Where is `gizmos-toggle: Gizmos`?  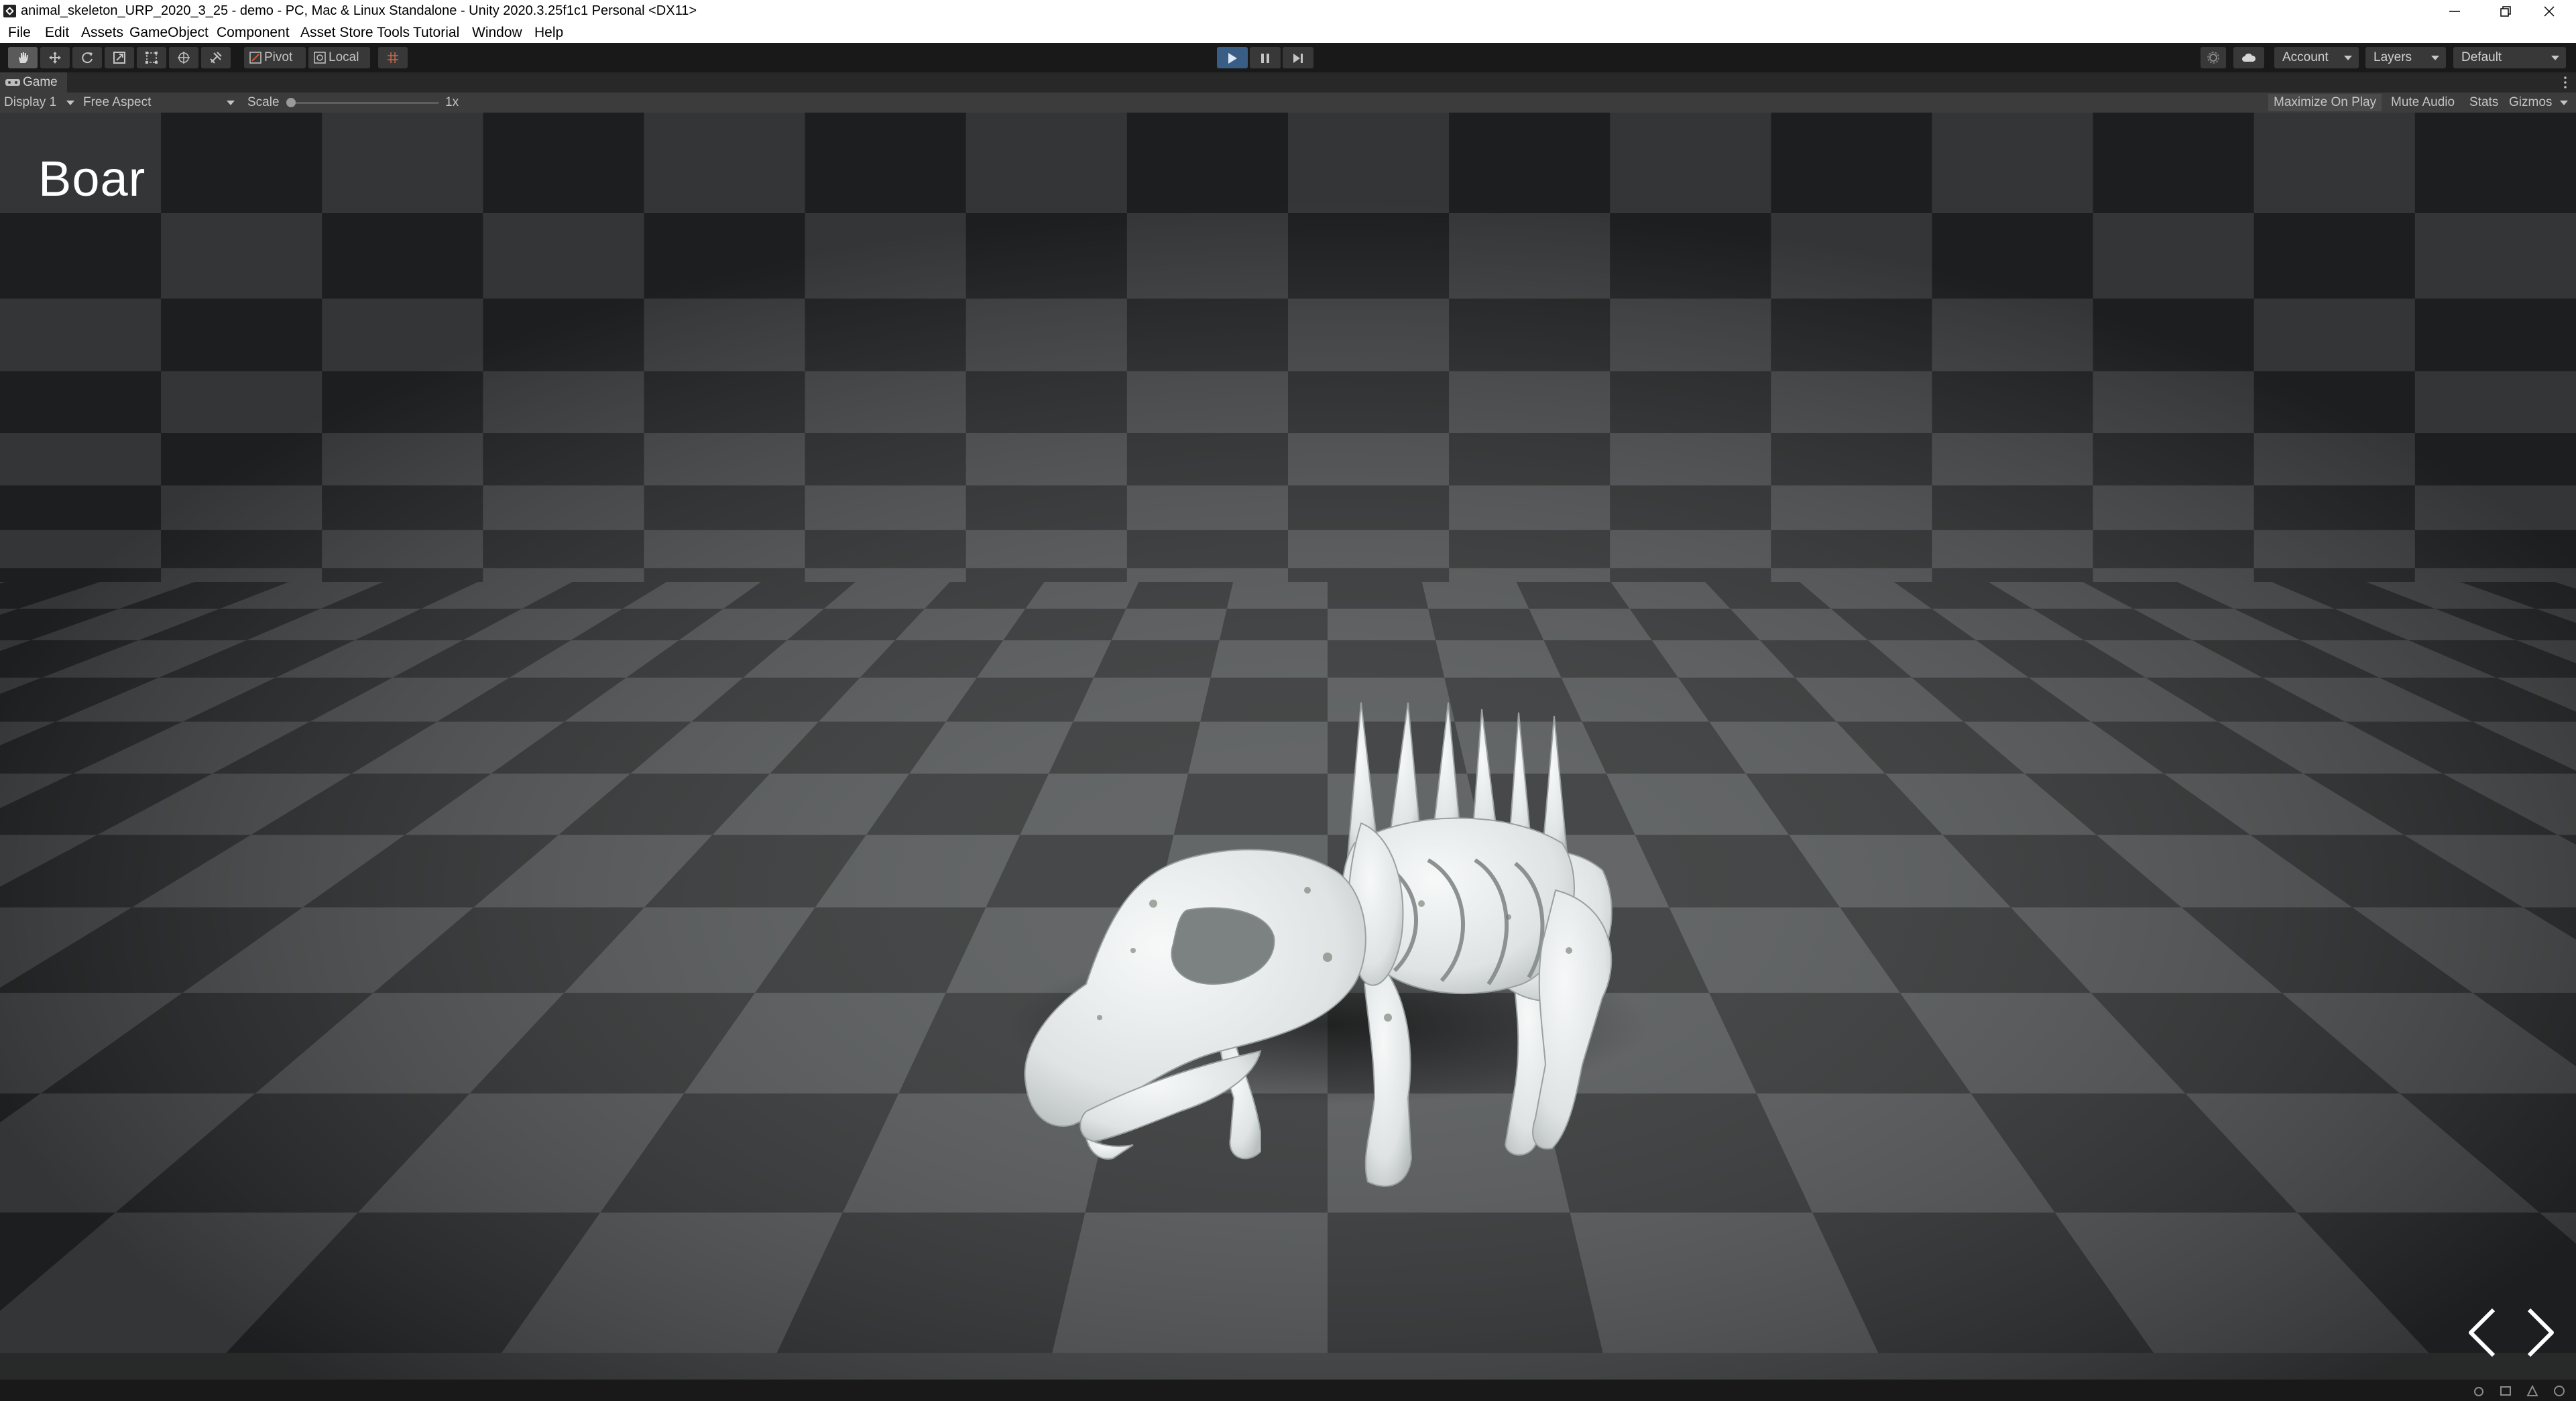 gizmos-toggle: Gizmos is located at coordinates (2530, 103).